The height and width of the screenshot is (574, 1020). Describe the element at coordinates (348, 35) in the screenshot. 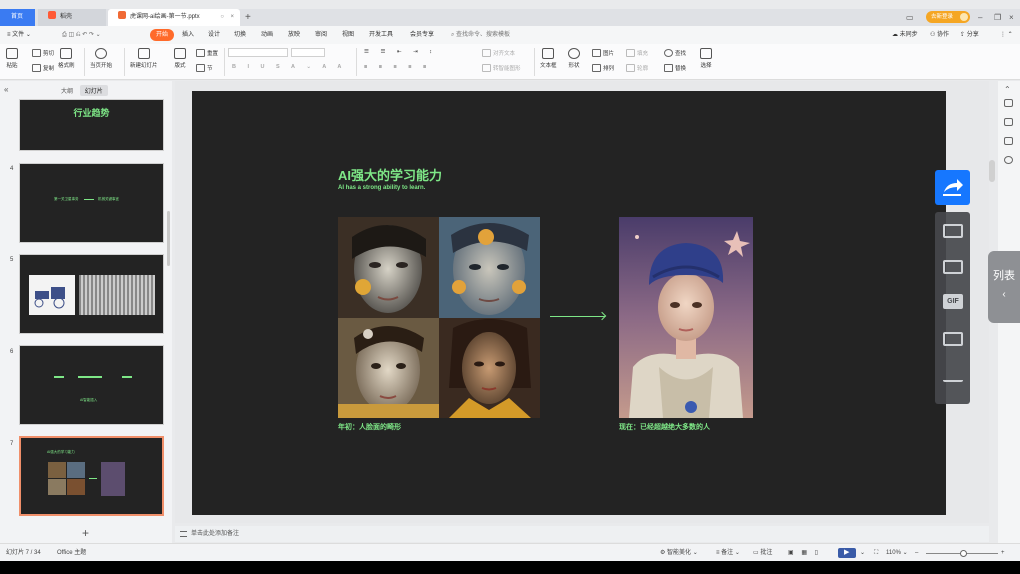

I see `menu-view: 视图` at that location.